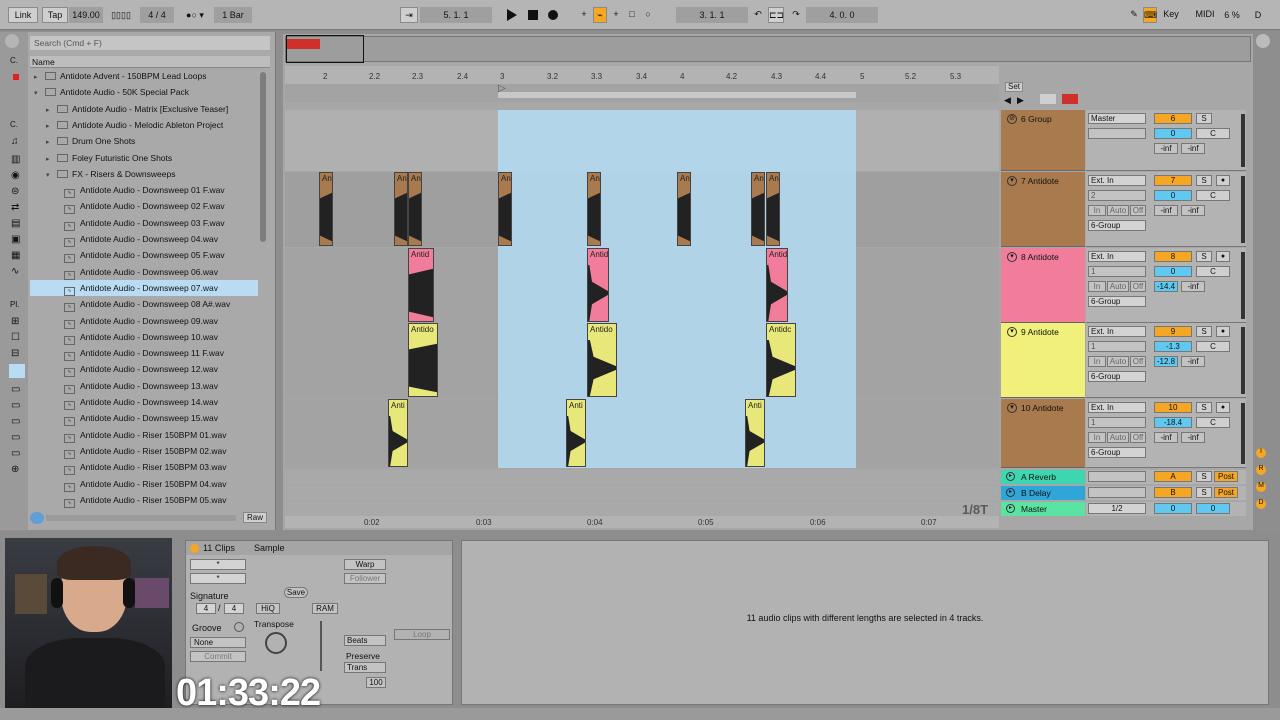 This screenshot has width=1280, height=720. What do you see at coordinates (12, 41) in the screenshot?
I see `browser-toggle-icon` at bounding box center [12, 41].